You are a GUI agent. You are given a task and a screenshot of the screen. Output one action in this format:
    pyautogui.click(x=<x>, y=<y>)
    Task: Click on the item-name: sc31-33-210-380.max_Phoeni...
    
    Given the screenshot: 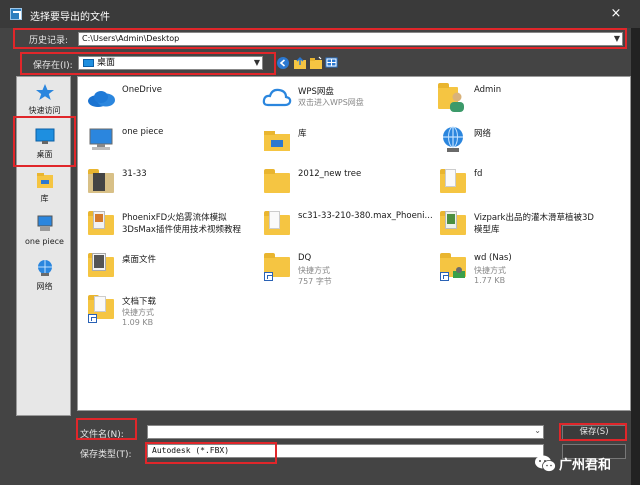 What is the action you would take?
    pyautogui.click(x=365, y=216)
    